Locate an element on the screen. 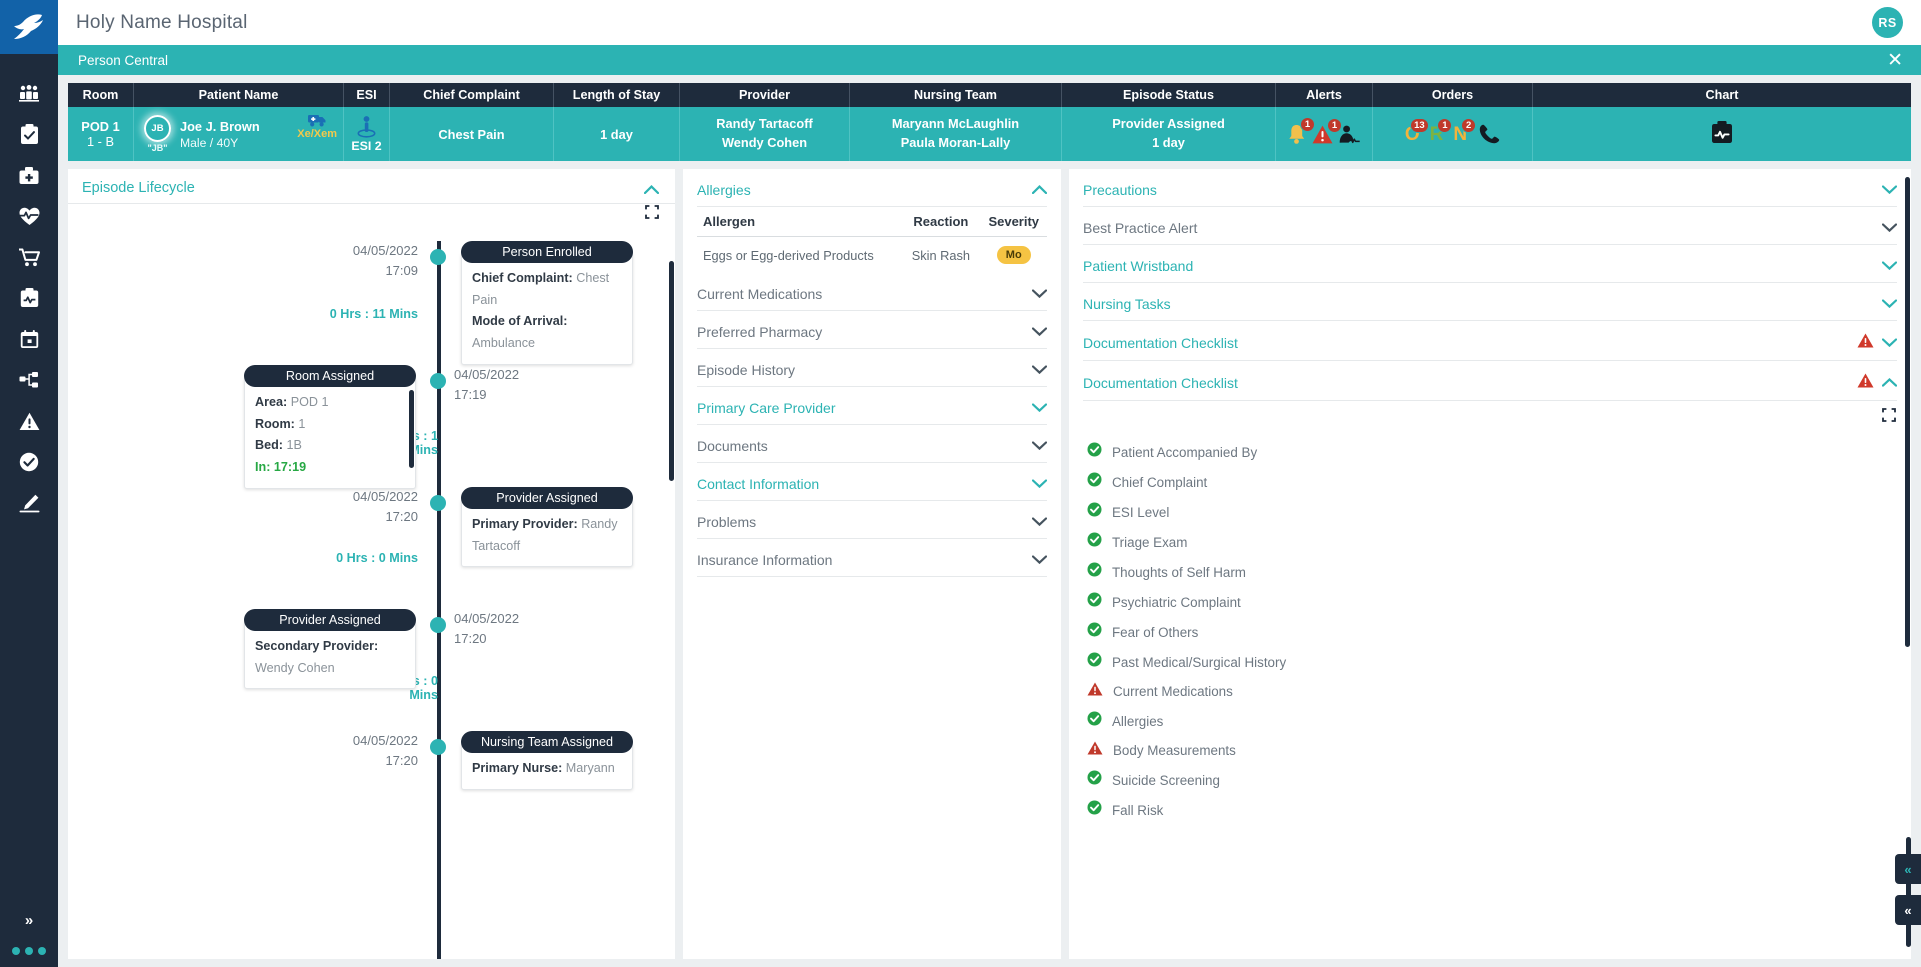 This screenshot has height=967, width=1921. cell-chief-complaint: Chest Pain is located at coordinates (472, 134).